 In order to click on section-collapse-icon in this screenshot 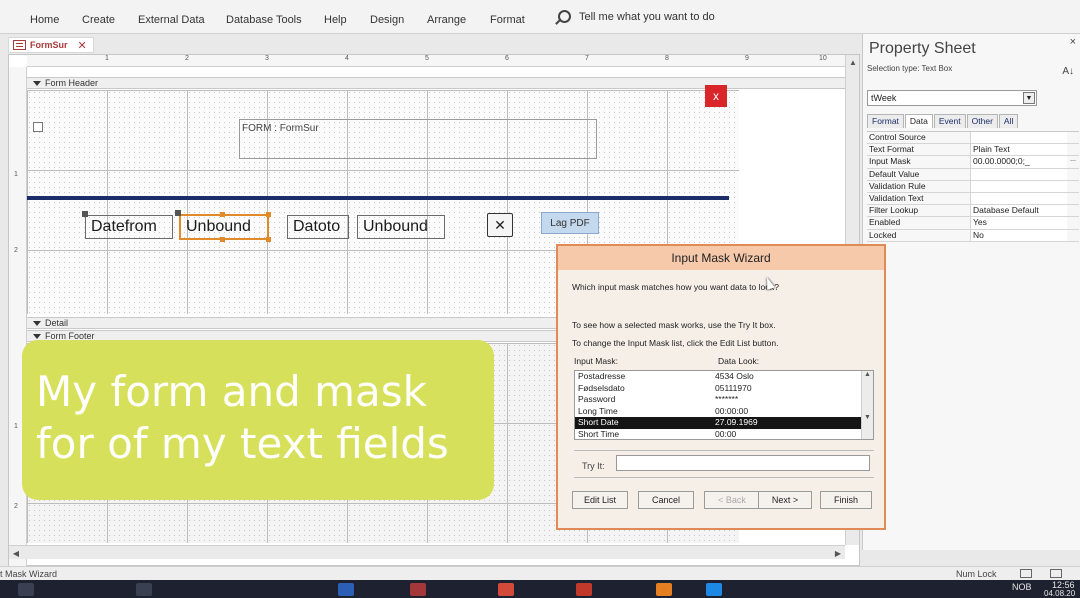, I will do `click(37, 83)`.